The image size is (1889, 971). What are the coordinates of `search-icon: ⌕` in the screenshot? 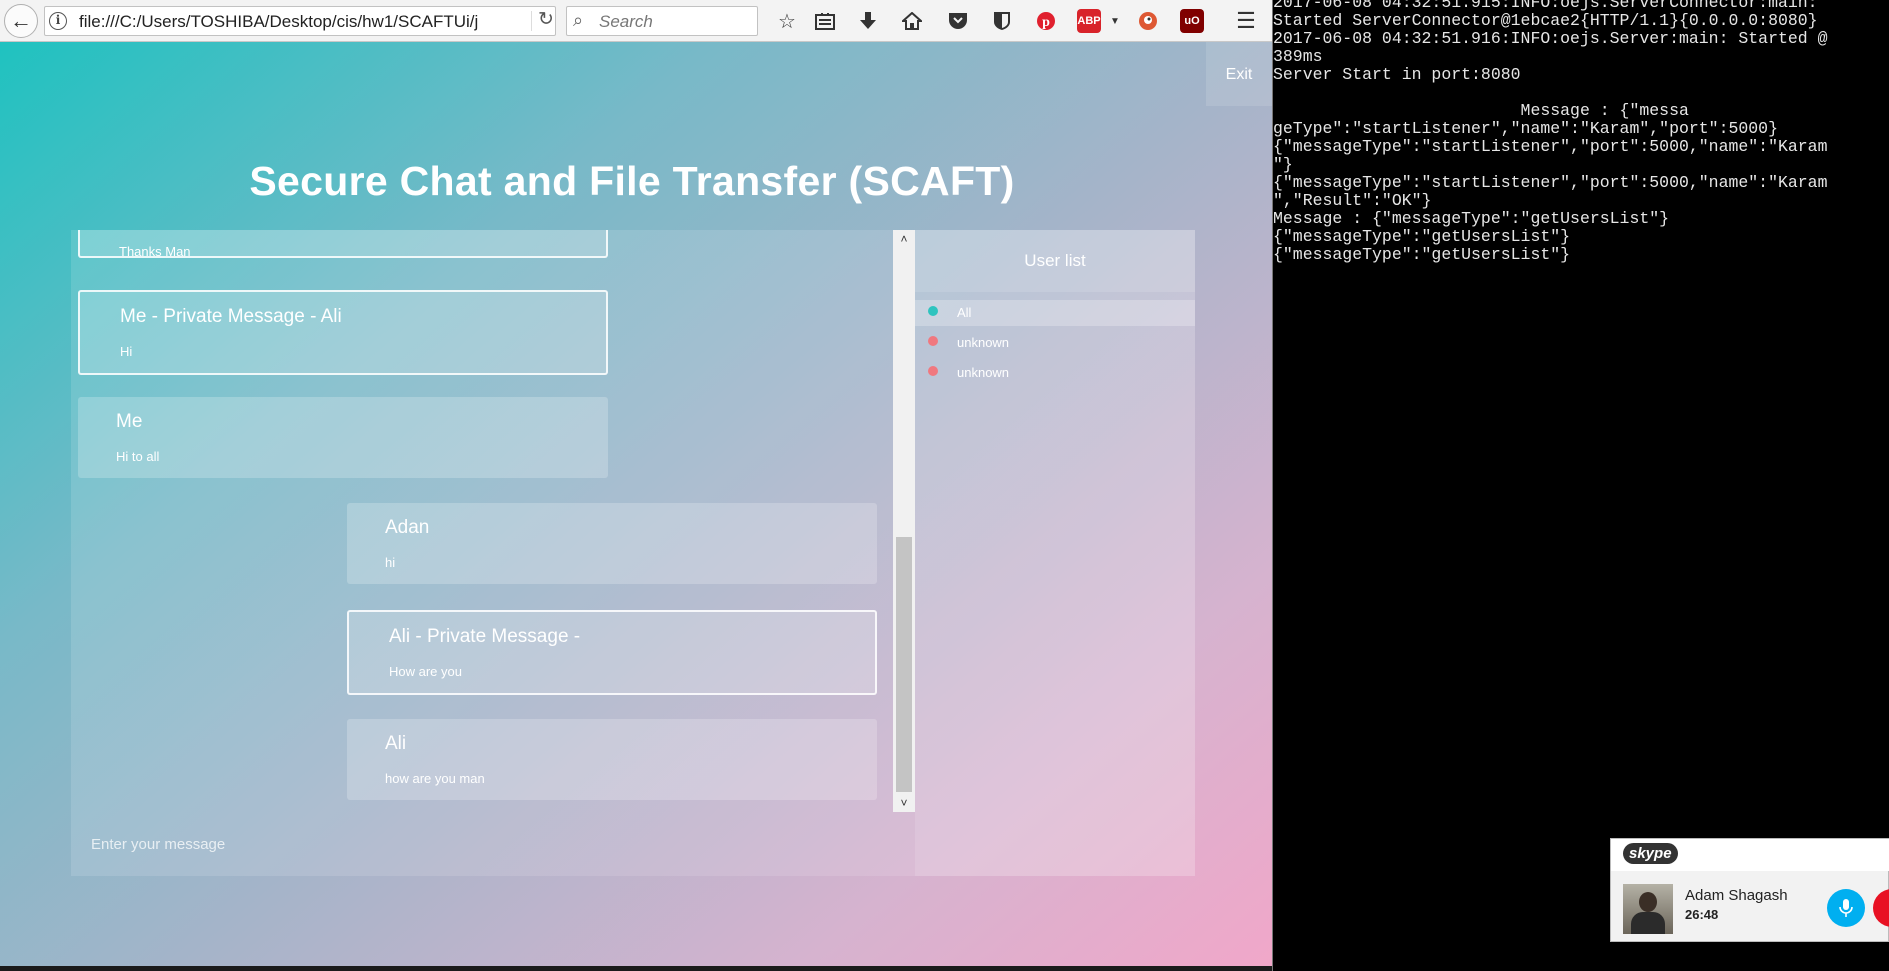 It's located at (578, 20).